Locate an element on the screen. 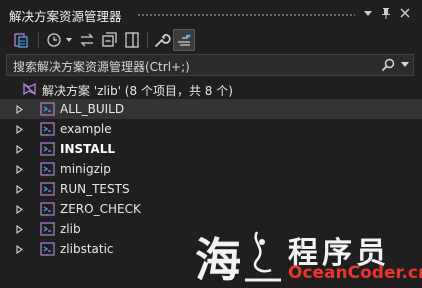 The height and width of the screenshot is (288, 422). project-label: zlibstatic is located at coordinates (87, 249).